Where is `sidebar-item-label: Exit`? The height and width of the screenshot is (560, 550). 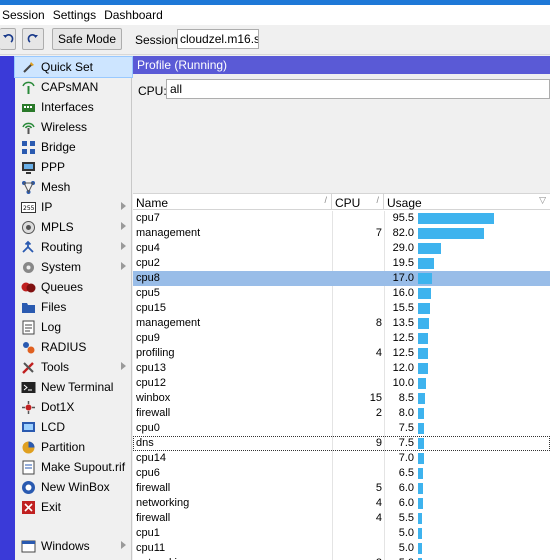
sidebar-item-label: Exit is located at coordinates (51, 507).